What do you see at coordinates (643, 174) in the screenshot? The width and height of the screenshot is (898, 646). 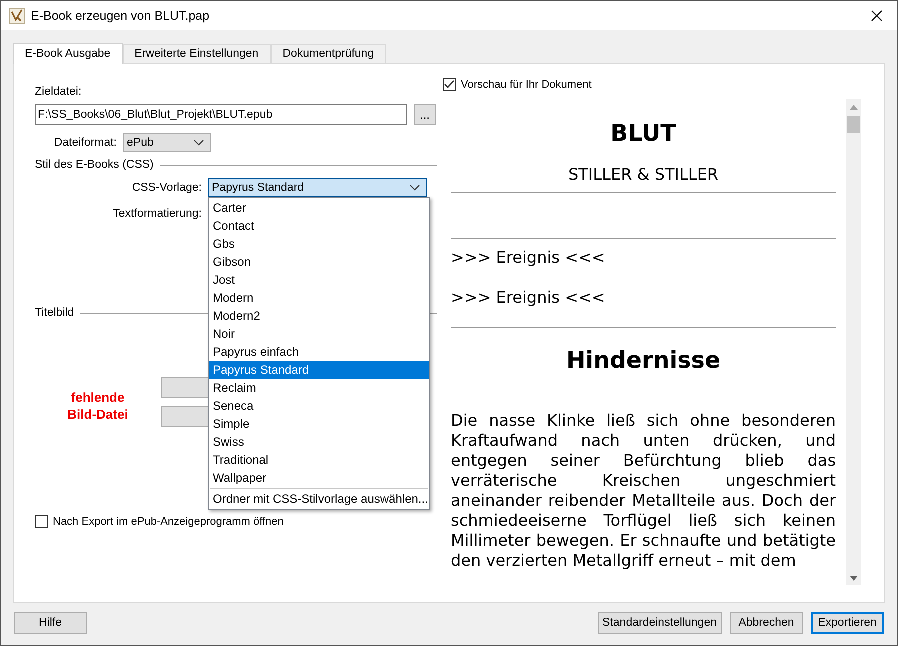 I see `book-author: STILLER & STILLER` at bounding box center [643, 174].